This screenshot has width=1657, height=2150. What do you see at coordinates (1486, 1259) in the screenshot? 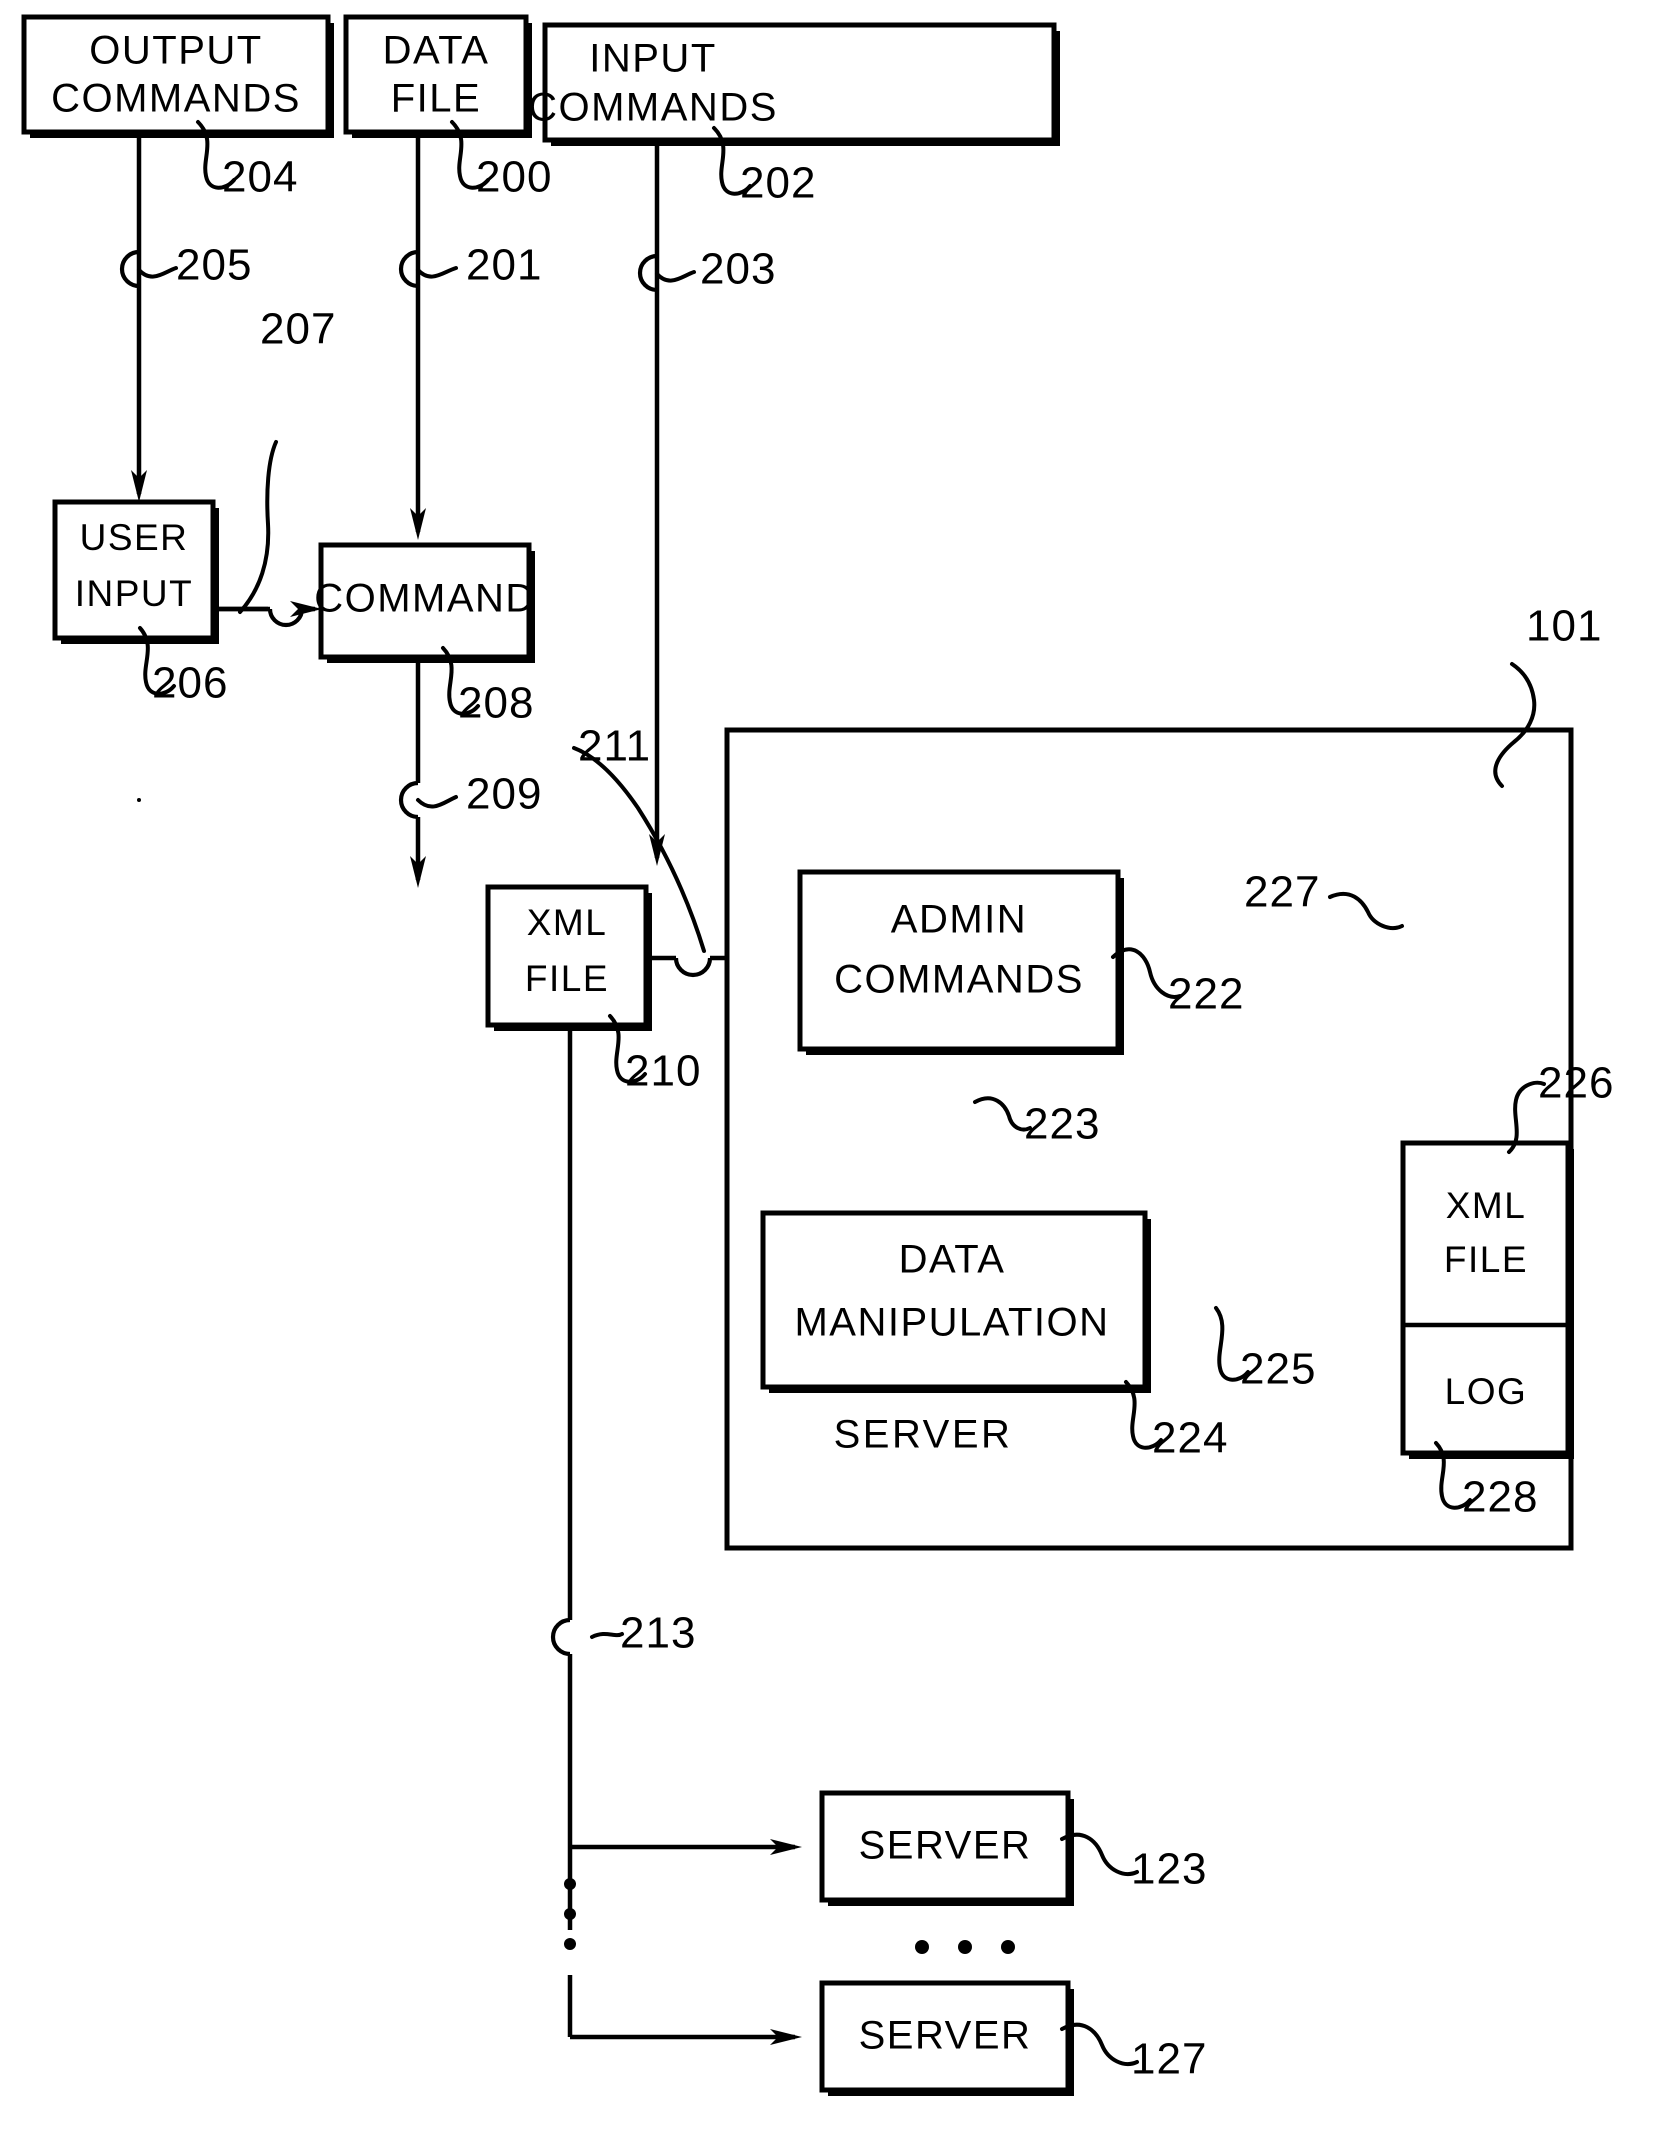
I see `box-xml-file-server-line2: FILE` at bounding box center [1486, 1259].